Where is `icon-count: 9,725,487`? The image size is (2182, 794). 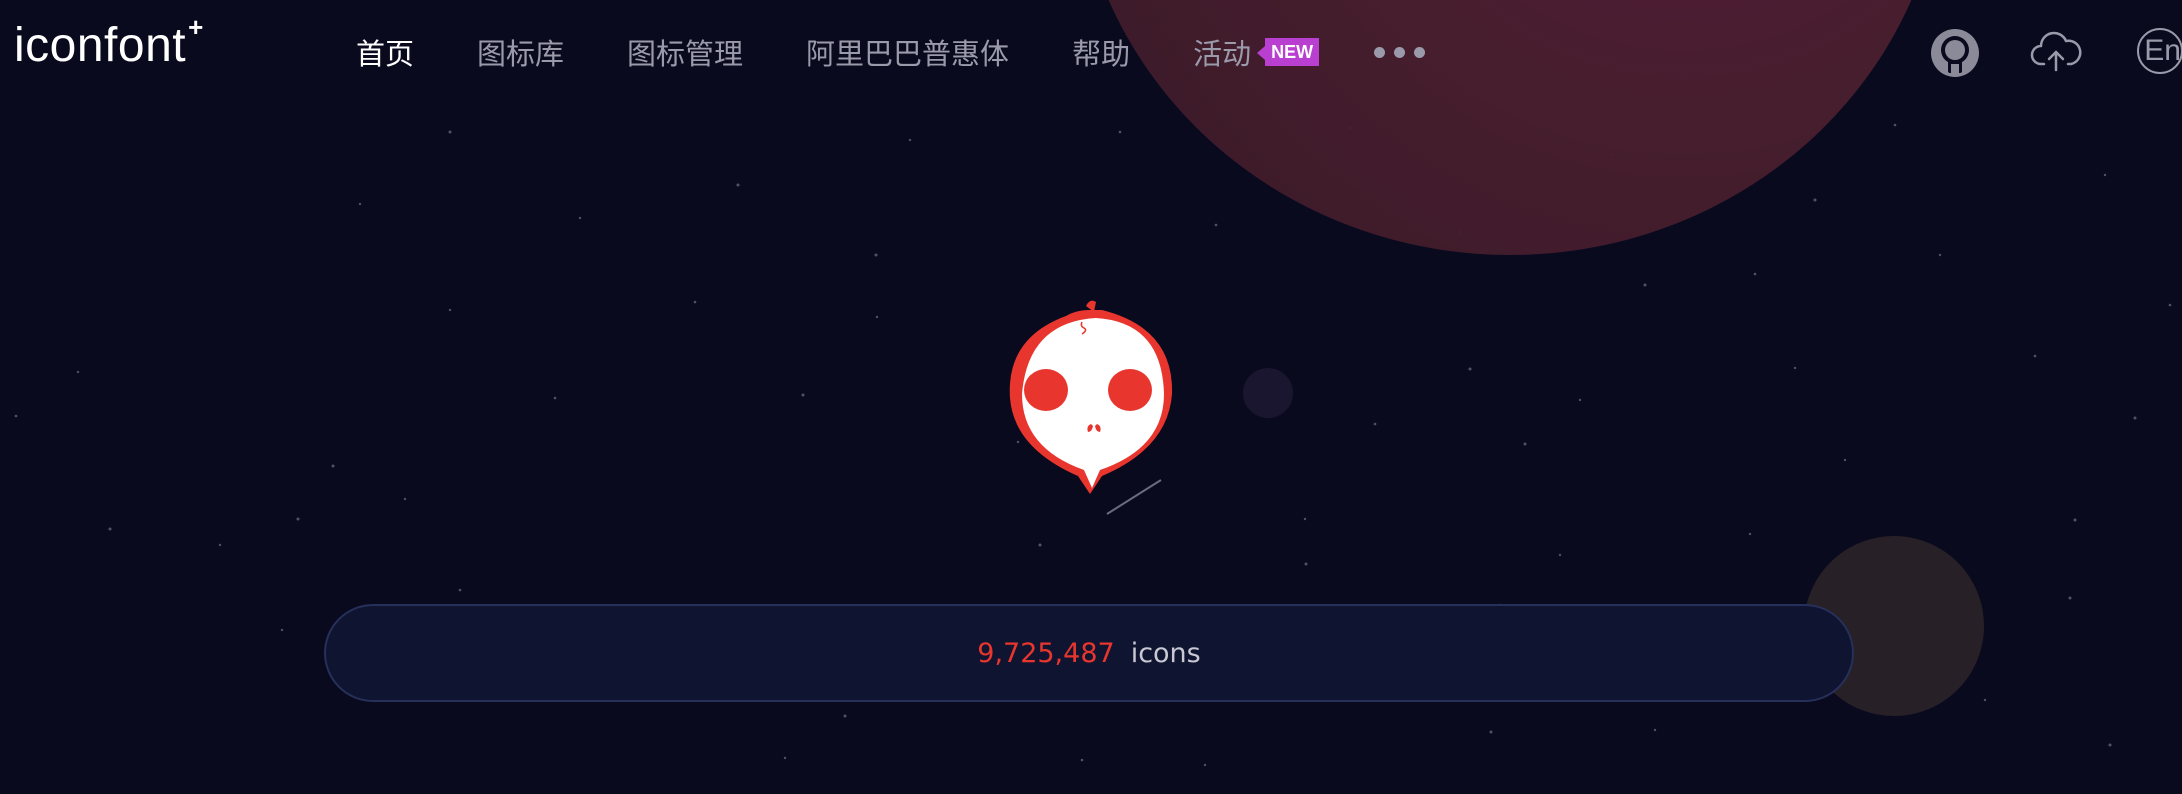 icon-count: 9,725,487 is located at coordinates (1046, 653).